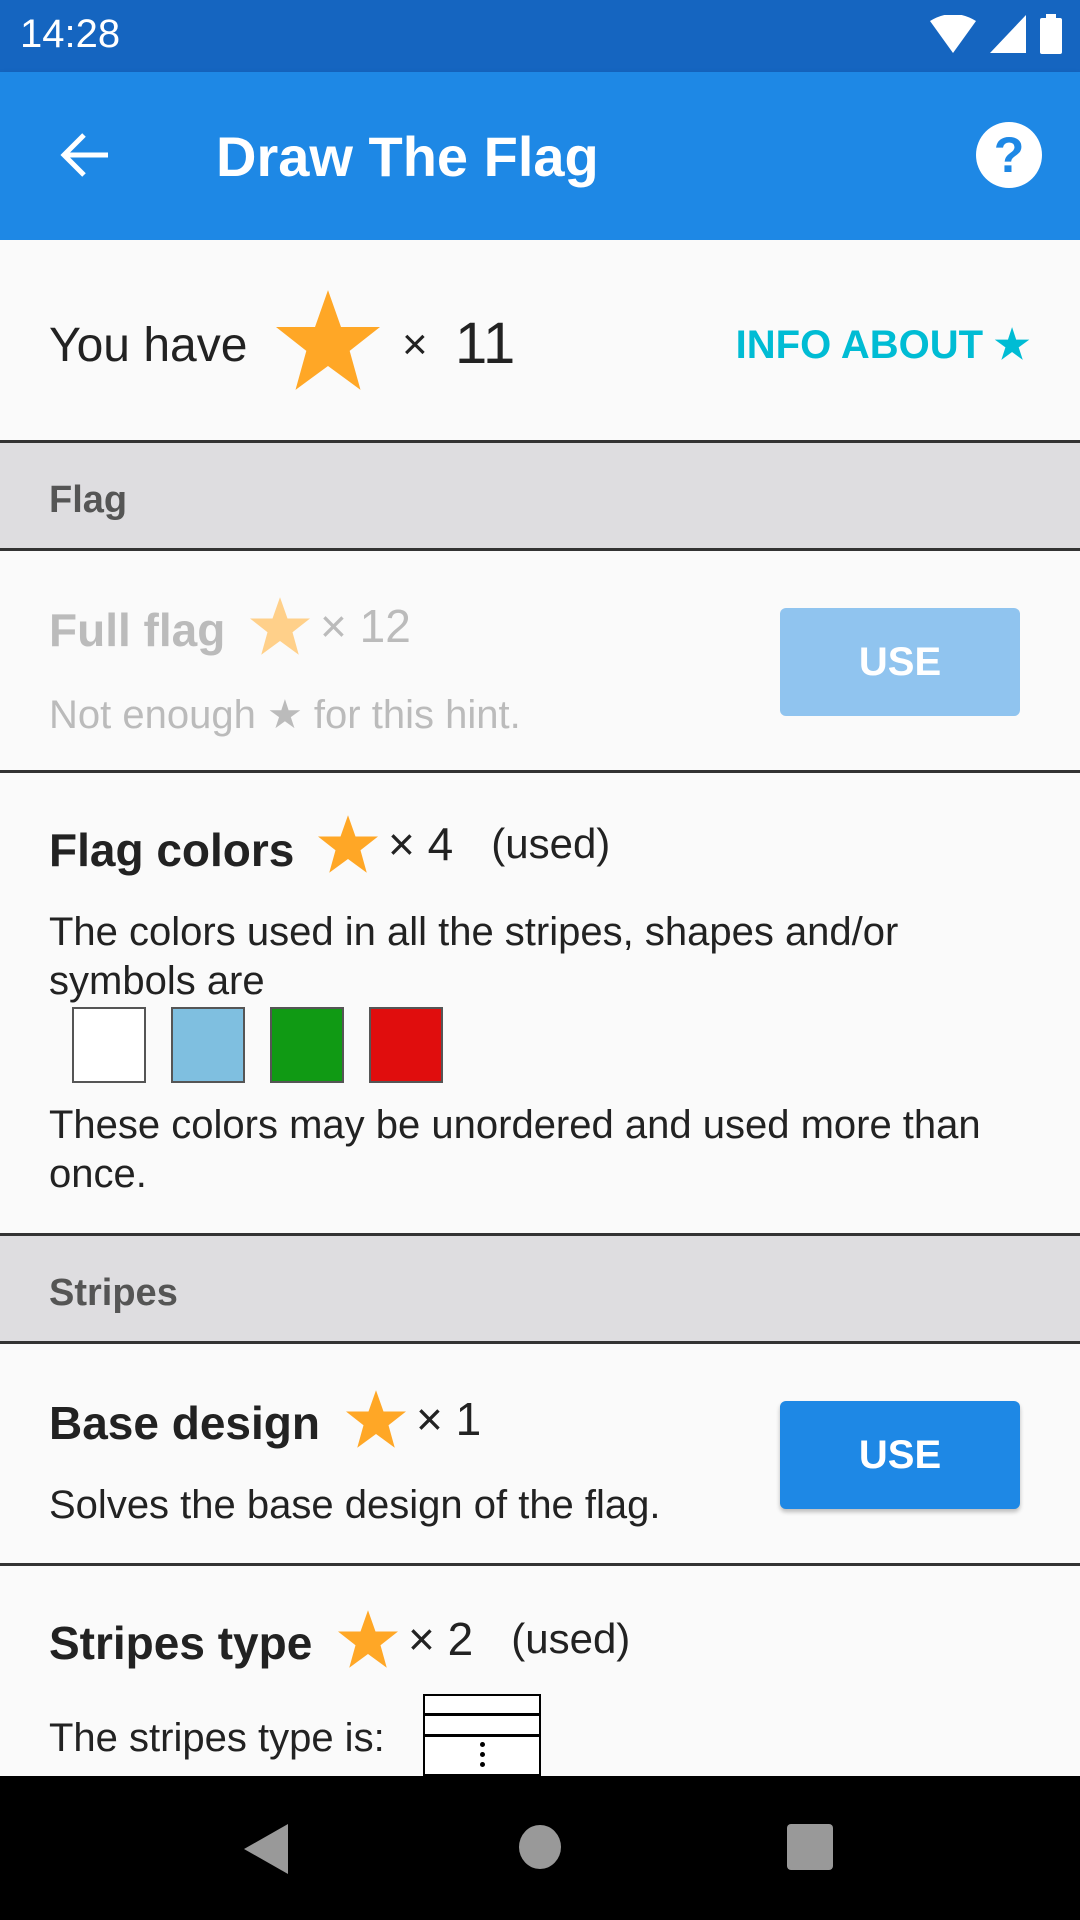  I want to click on recents-nav-icon, so click(810, 1847).